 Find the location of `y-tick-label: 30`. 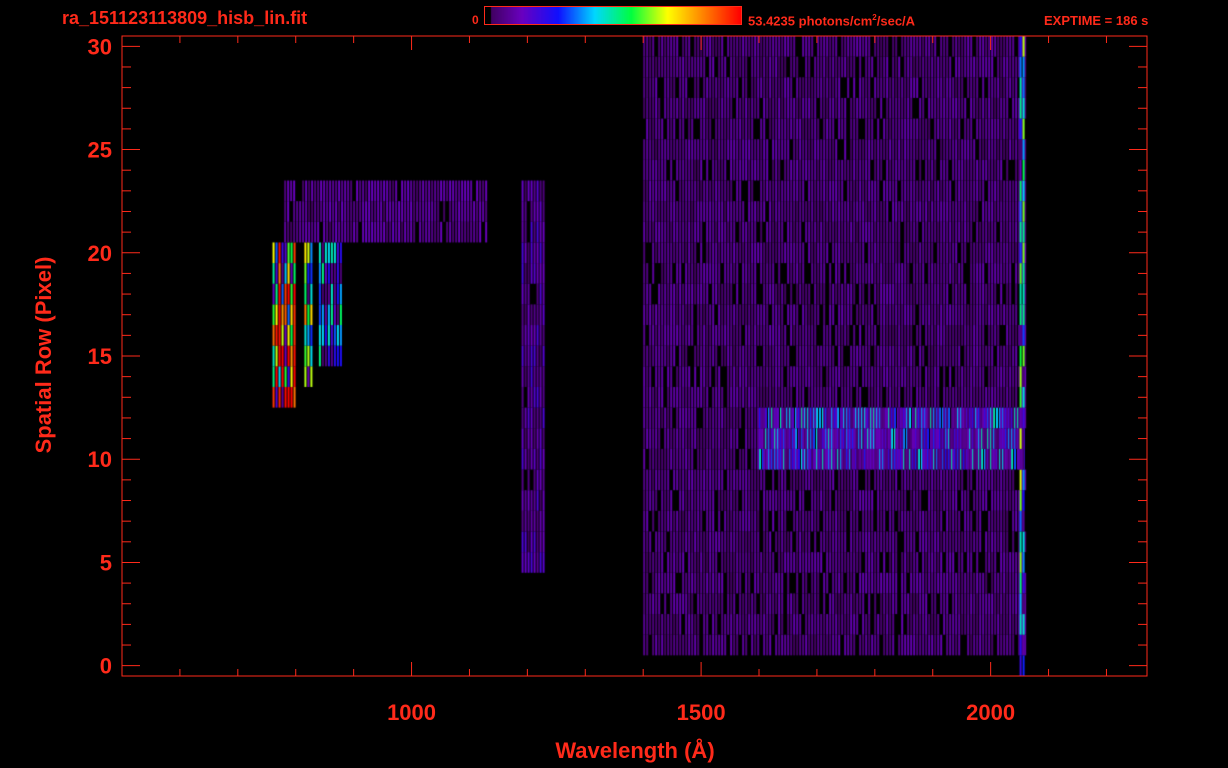

y-tick-label: 30 is located at coordinates (100, 46).